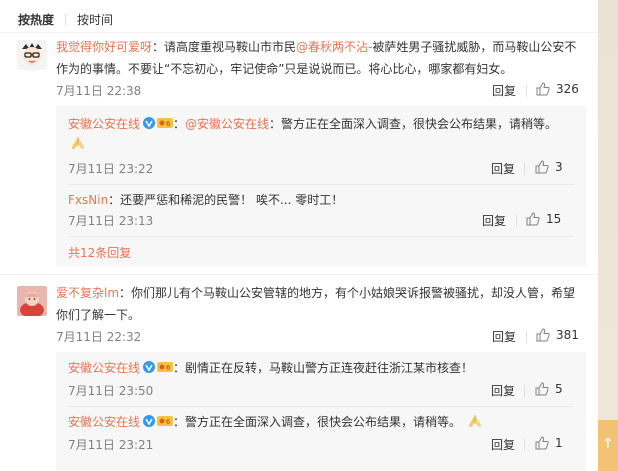 This screenshot has height=471, width=618. What do you see at coordinates (111, 391) in the screenshot?
I see `reply-time: 7月11日 23:50` at bounding box center [111, 391].